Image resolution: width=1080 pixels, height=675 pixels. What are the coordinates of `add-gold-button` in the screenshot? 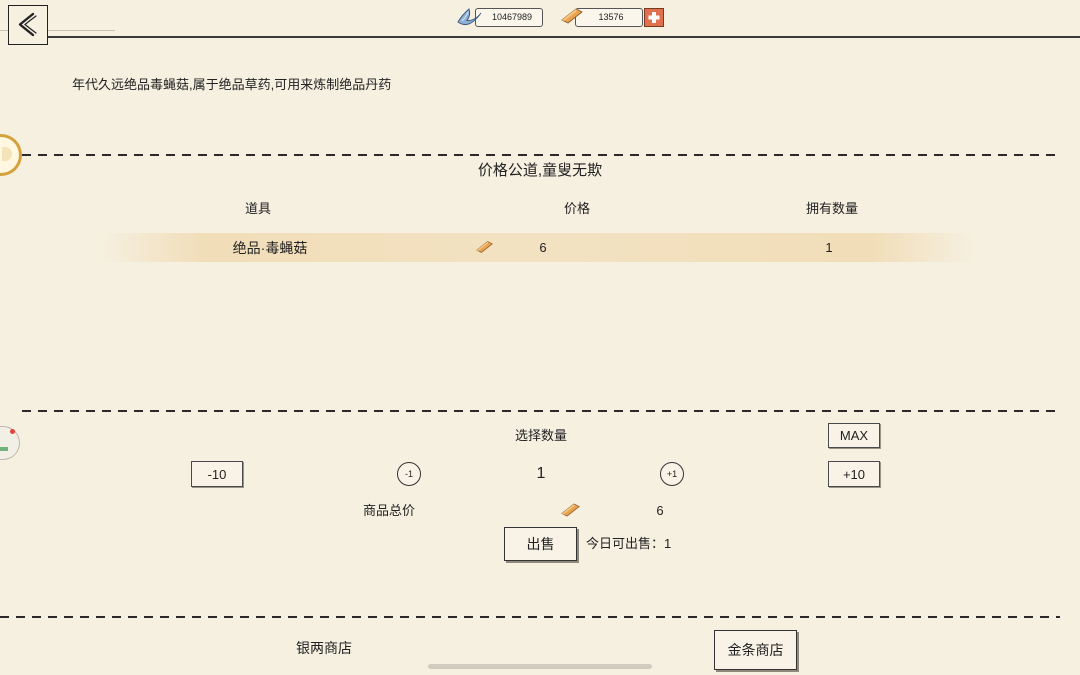 It's located at (654, 17).